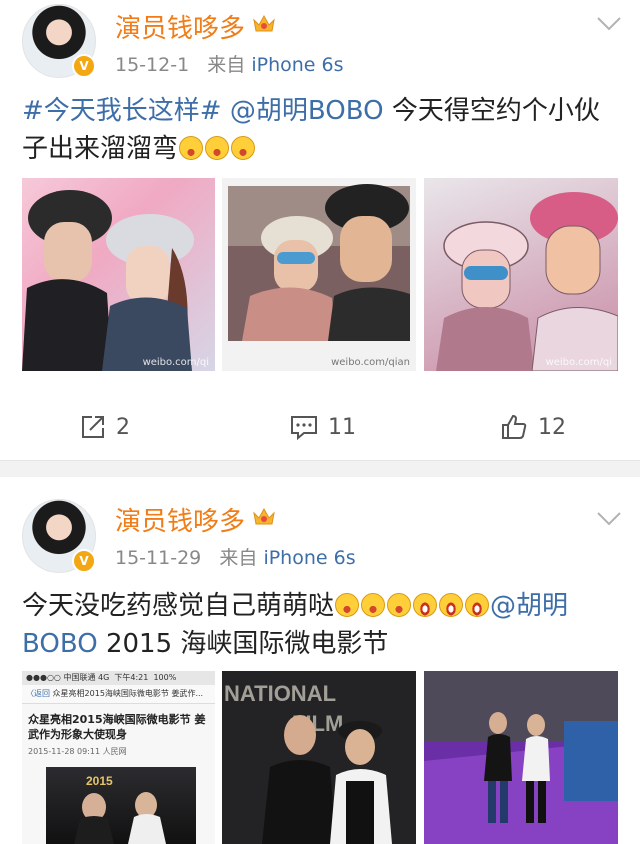  What do you see at coordinates (342, 427) in the screenshot?
I see `comment-count: 11` at bounding box center [342, 427].